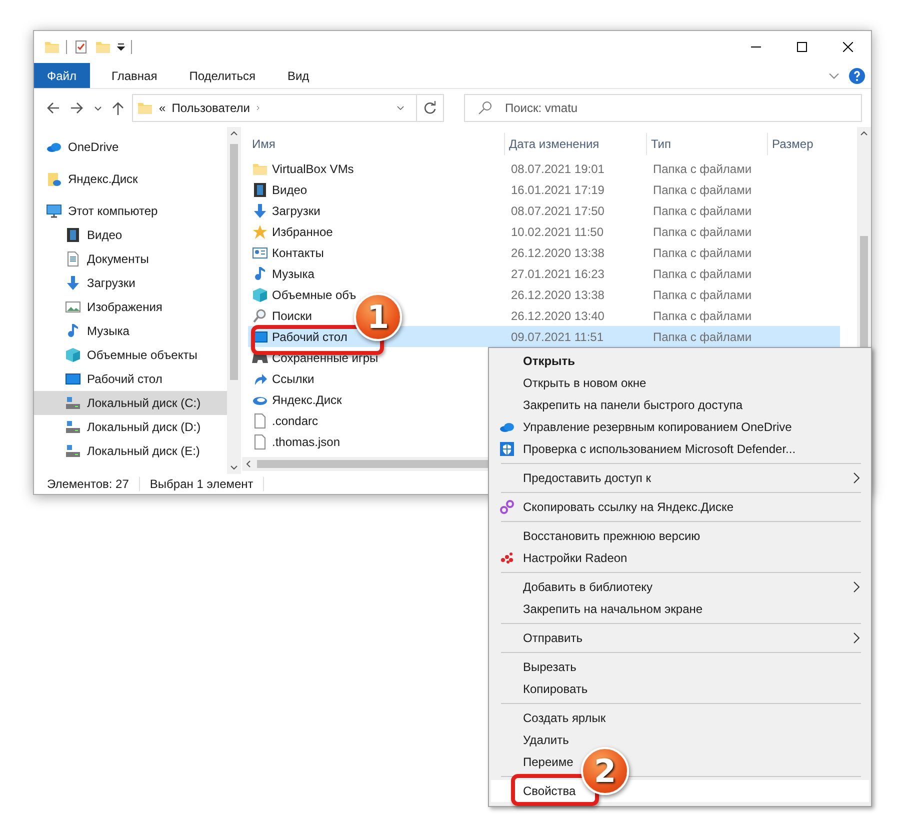 The image size is (905, 837). Describe the element at coordinates (130, 147) in the screenshot. I see `nav-item: OneDrive` at that location.